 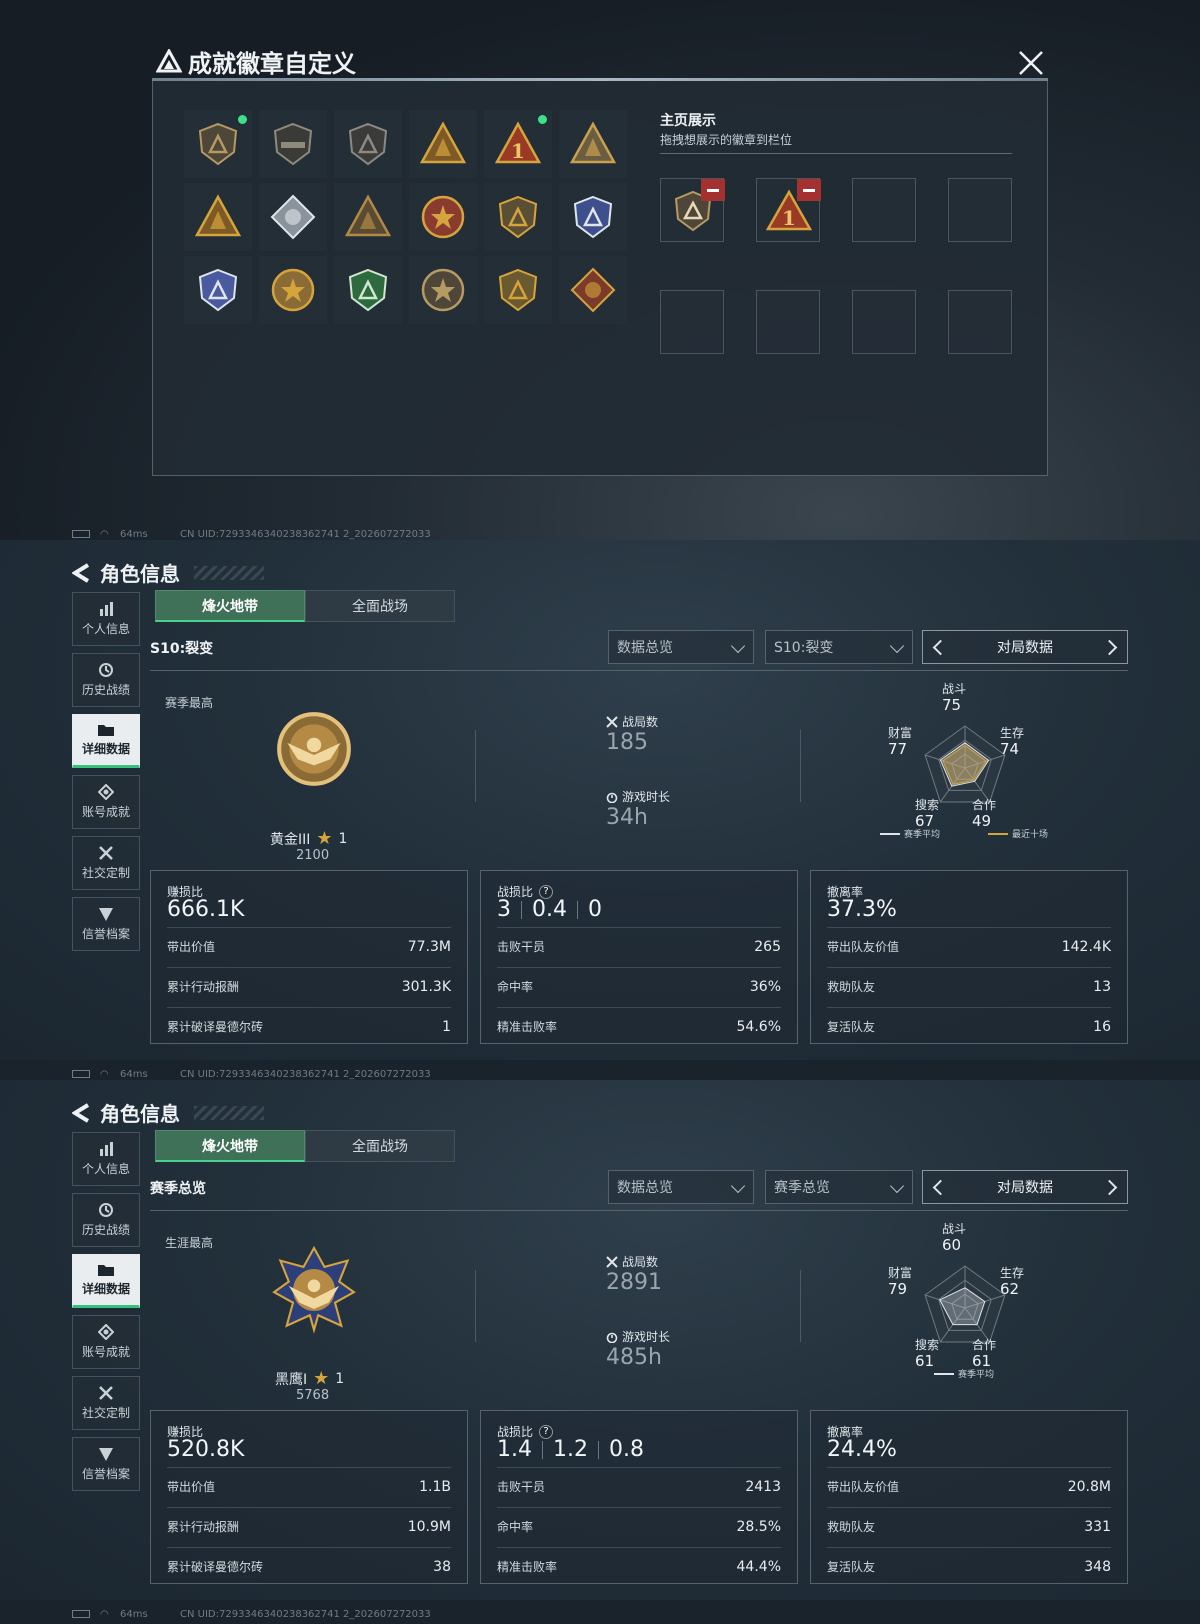 What do you see at coordinates (106, 609) in the screenshot?
I see `bar-chart-icon` at bounding box center [106, 609].